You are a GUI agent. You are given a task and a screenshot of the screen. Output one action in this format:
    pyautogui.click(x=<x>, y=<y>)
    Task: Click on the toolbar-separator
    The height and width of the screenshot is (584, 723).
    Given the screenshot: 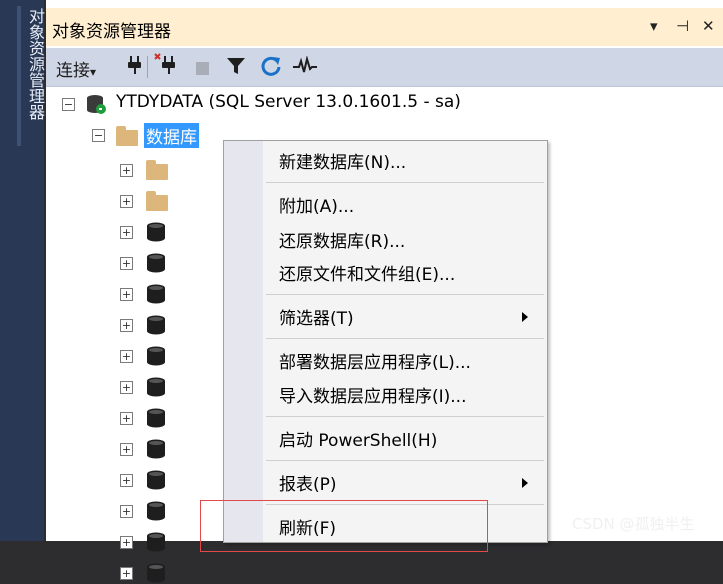 What is the action you would take?
    pyautogui.click(x=147, y=67)
    